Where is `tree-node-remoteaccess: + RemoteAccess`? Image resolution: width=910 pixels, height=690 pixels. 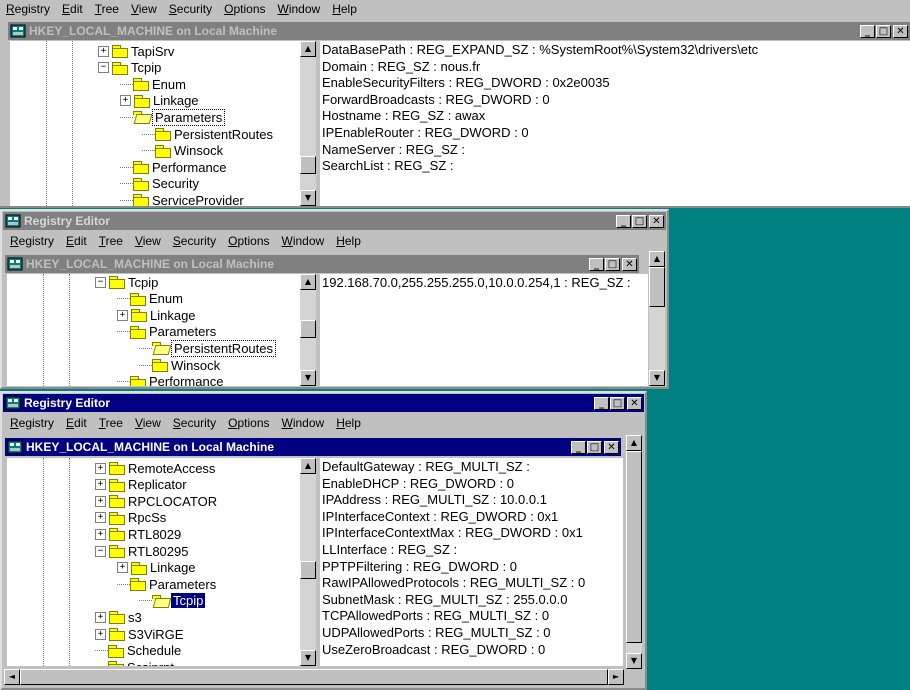
tree-node-remoteaccess: + RemoteAccess is located at coordinates (155, 468).